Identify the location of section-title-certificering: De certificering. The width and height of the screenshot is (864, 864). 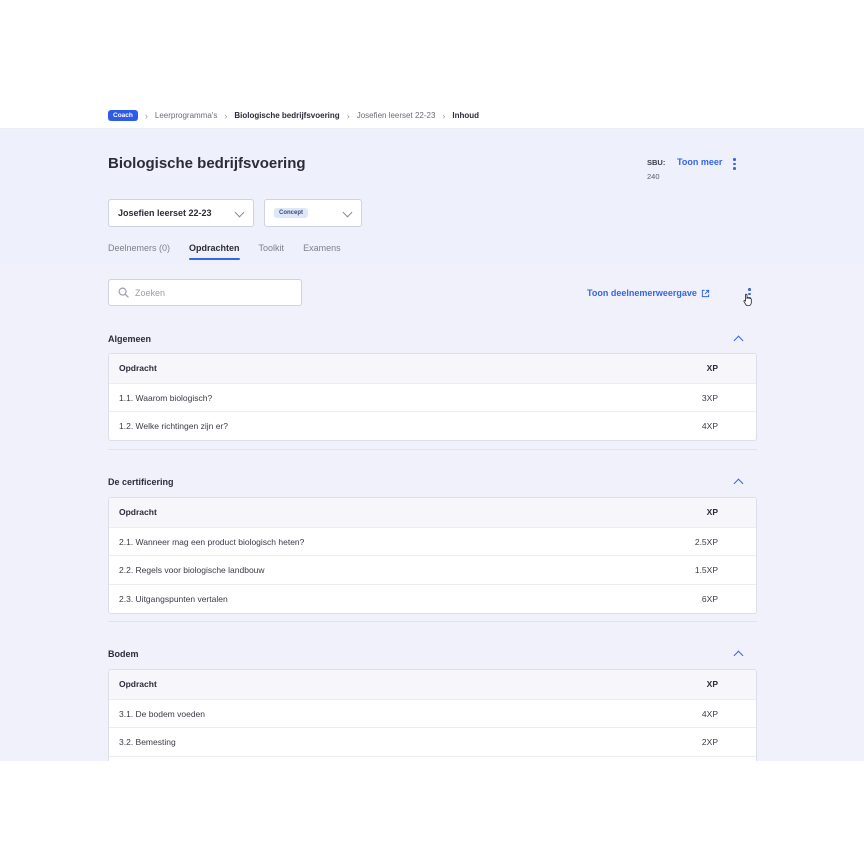
(141, 482).